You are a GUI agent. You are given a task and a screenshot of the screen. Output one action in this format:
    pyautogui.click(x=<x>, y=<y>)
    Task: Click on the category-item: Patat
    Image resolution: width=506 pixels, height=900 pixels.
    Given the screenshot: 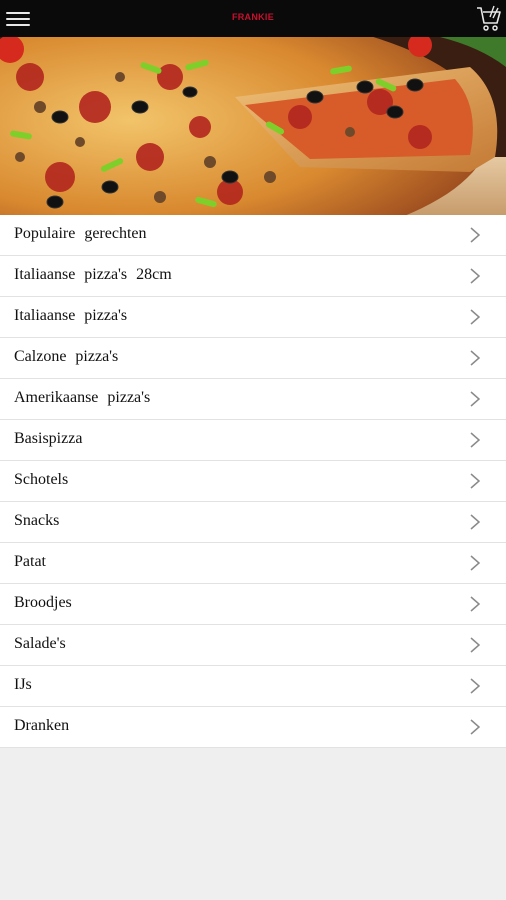 What is the action you would take?
    pyautogui.click(x=253, y=563)
    